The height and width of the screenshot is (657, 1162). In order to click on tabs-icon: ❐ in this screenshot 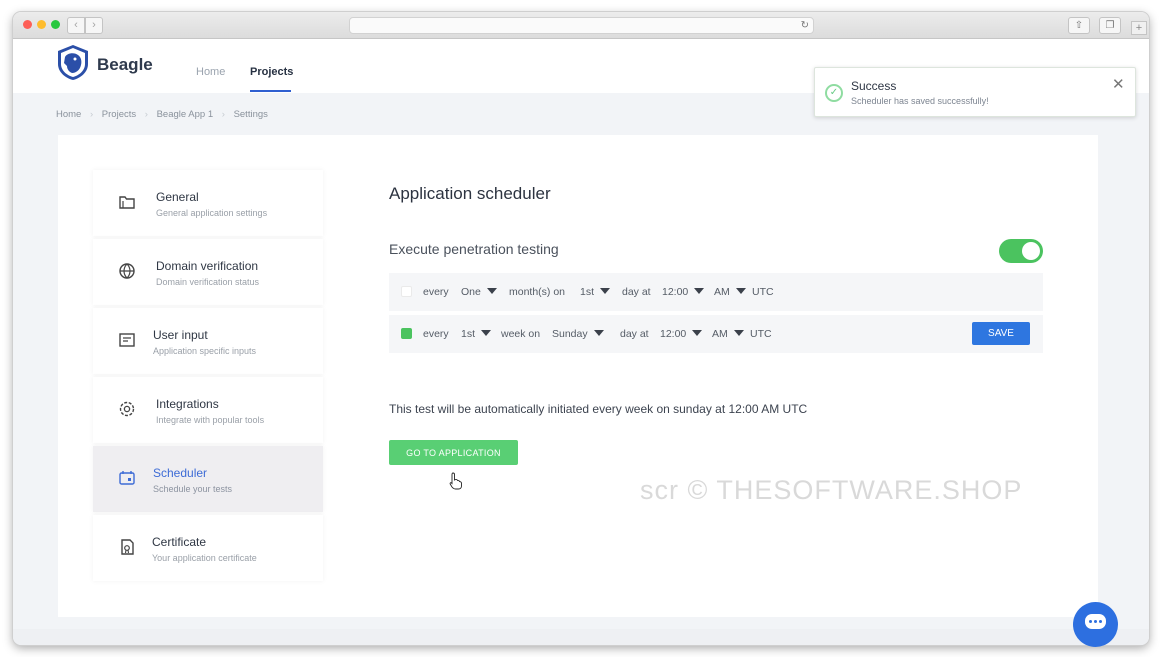, I will do `click(1110, 25)`.